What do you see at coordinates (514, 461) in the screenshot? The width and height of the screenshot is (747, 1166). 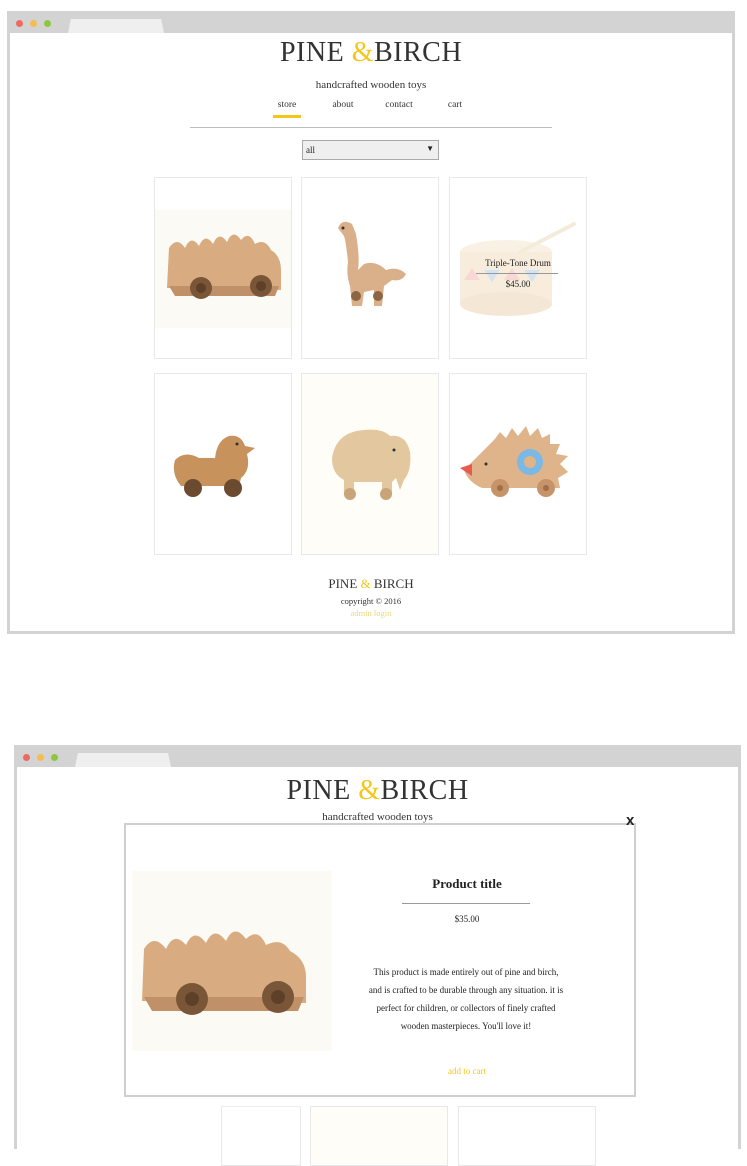 I see `wooden-hedgehog-toy-image` at bounding box center [514, 461].